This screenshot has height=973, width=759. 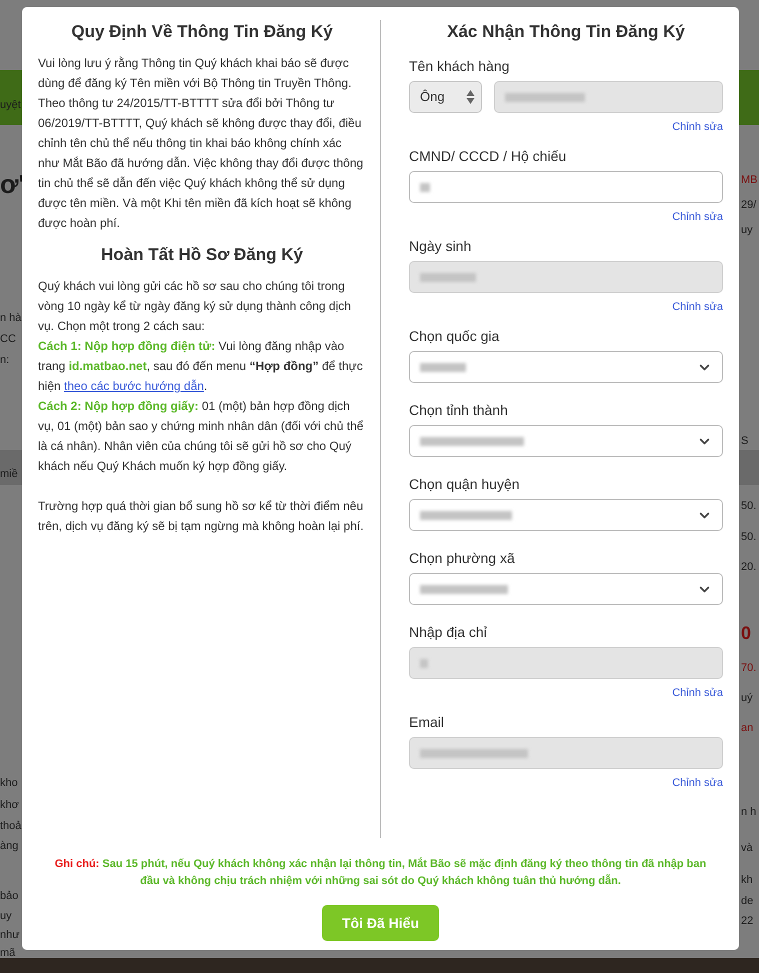 What do you see at coordinates (748, 812) in the screenshot?
I see `page-text: n h` at bounding box center [748, 812].